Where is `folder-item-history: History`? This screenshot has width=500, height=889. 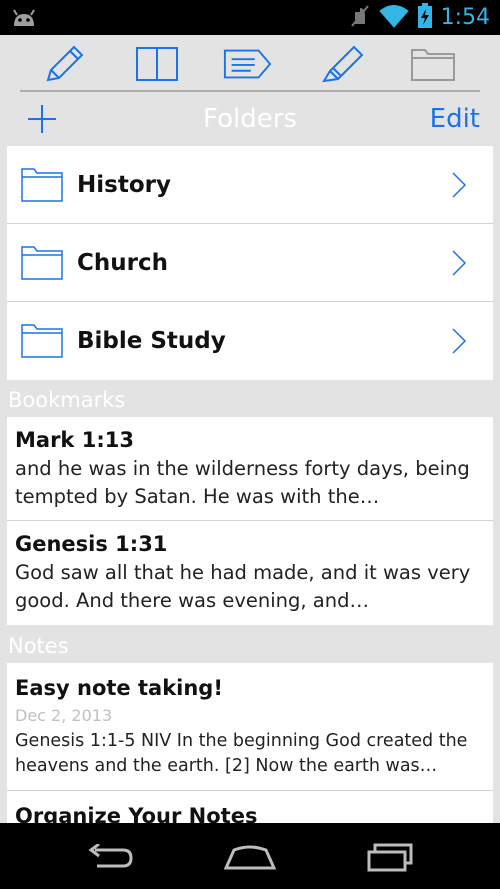 folder-item-history: History is located at coordinates (250, 185).